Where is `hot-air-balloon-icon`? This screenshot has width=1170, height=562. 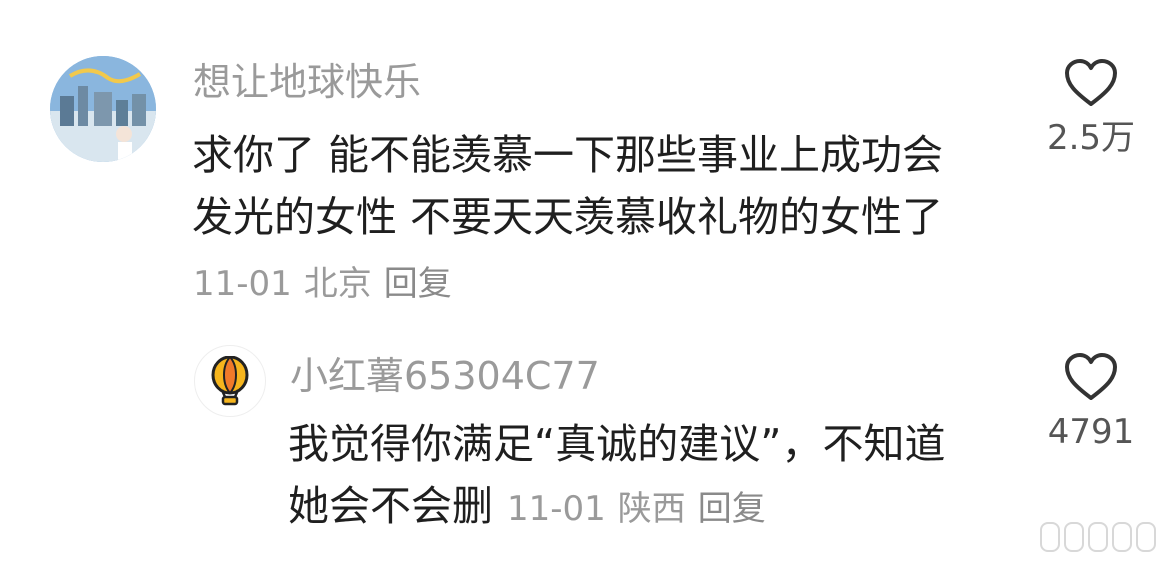 hot-air-balloon-icon is located at coordinates (230, 381).